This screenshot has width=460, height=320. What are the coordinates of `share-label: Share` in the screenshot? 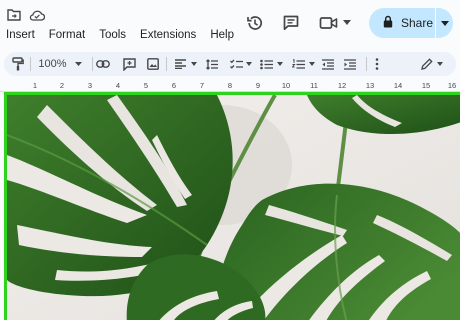 It's located at (417, 23).